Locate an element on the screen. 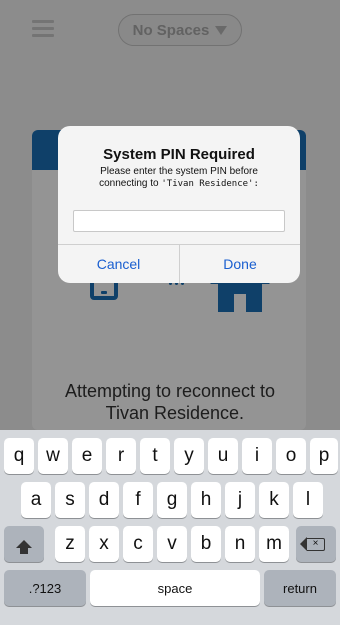  cancel-button: Cancel is located at coordinates (118, 264).